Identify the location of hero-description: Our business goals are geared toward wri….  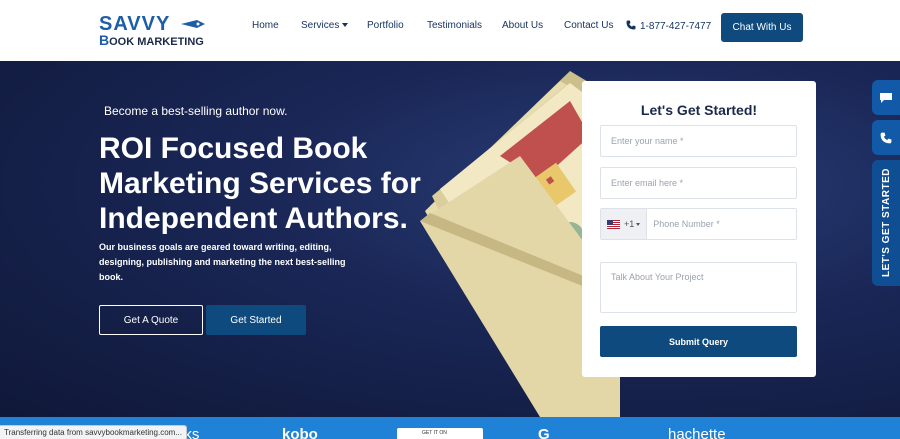
(222, 262).